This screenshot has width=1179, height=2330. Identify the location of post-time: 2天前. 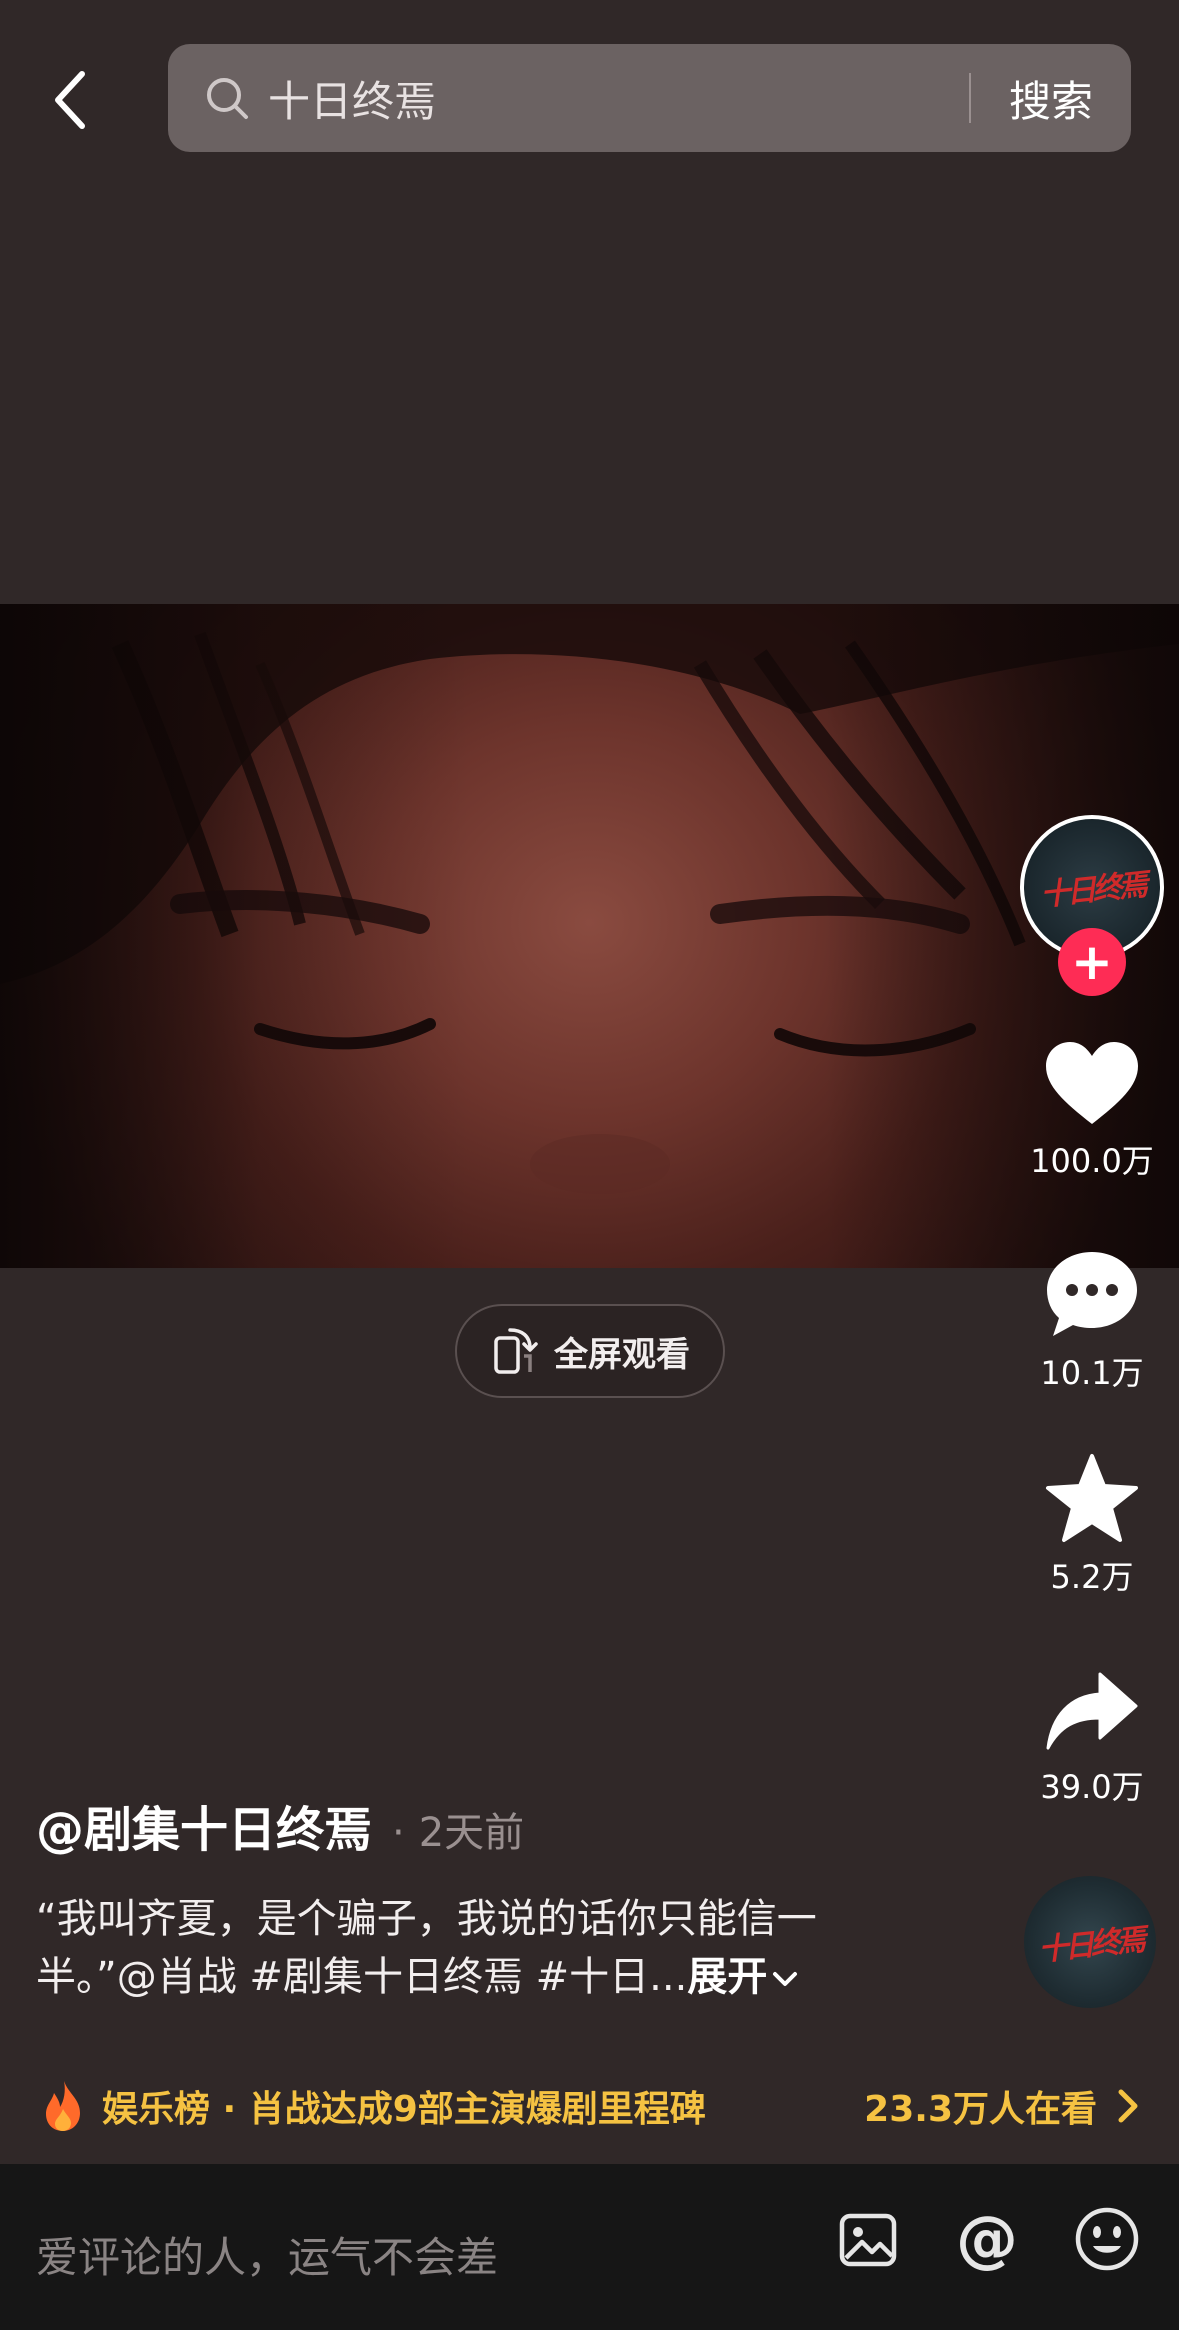
(471, 1833).